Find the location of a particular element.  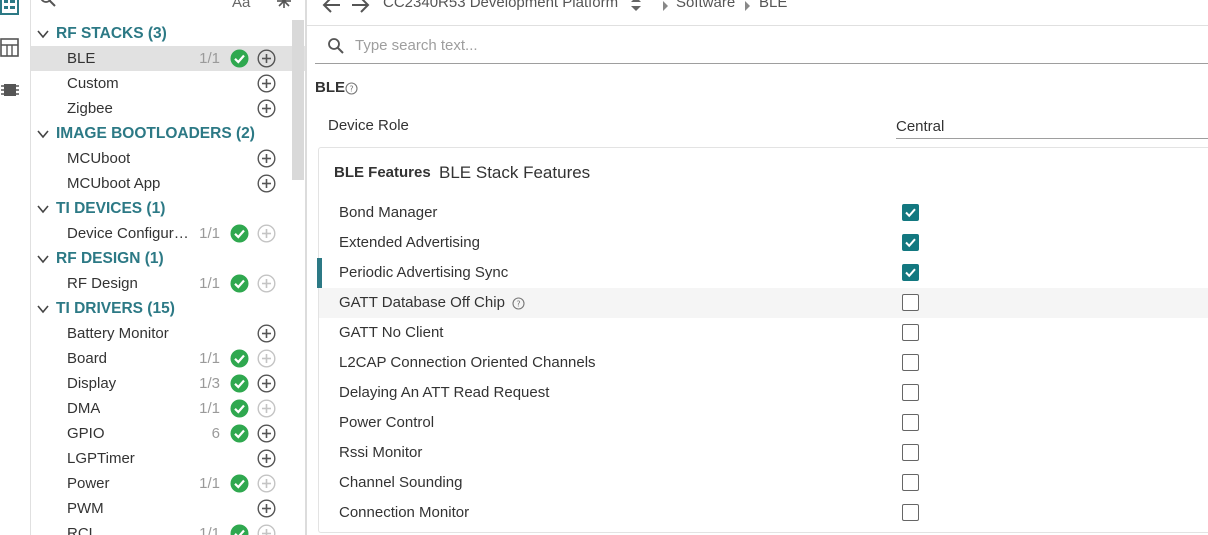

feature-label: Rssi Monitor is located at coordinates (381, 452).